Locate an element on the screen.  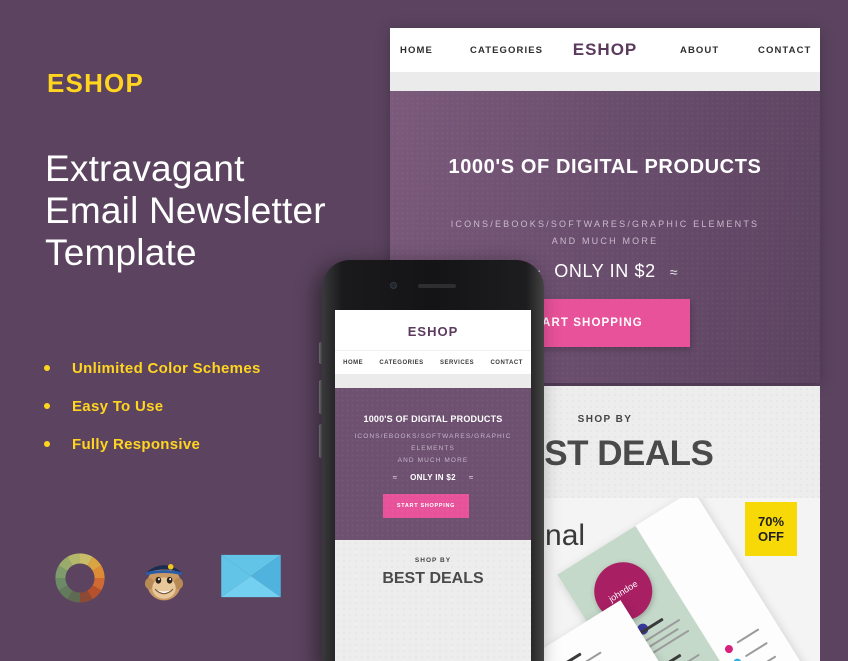
partner-icon-row is located at coordinates (166, 578).